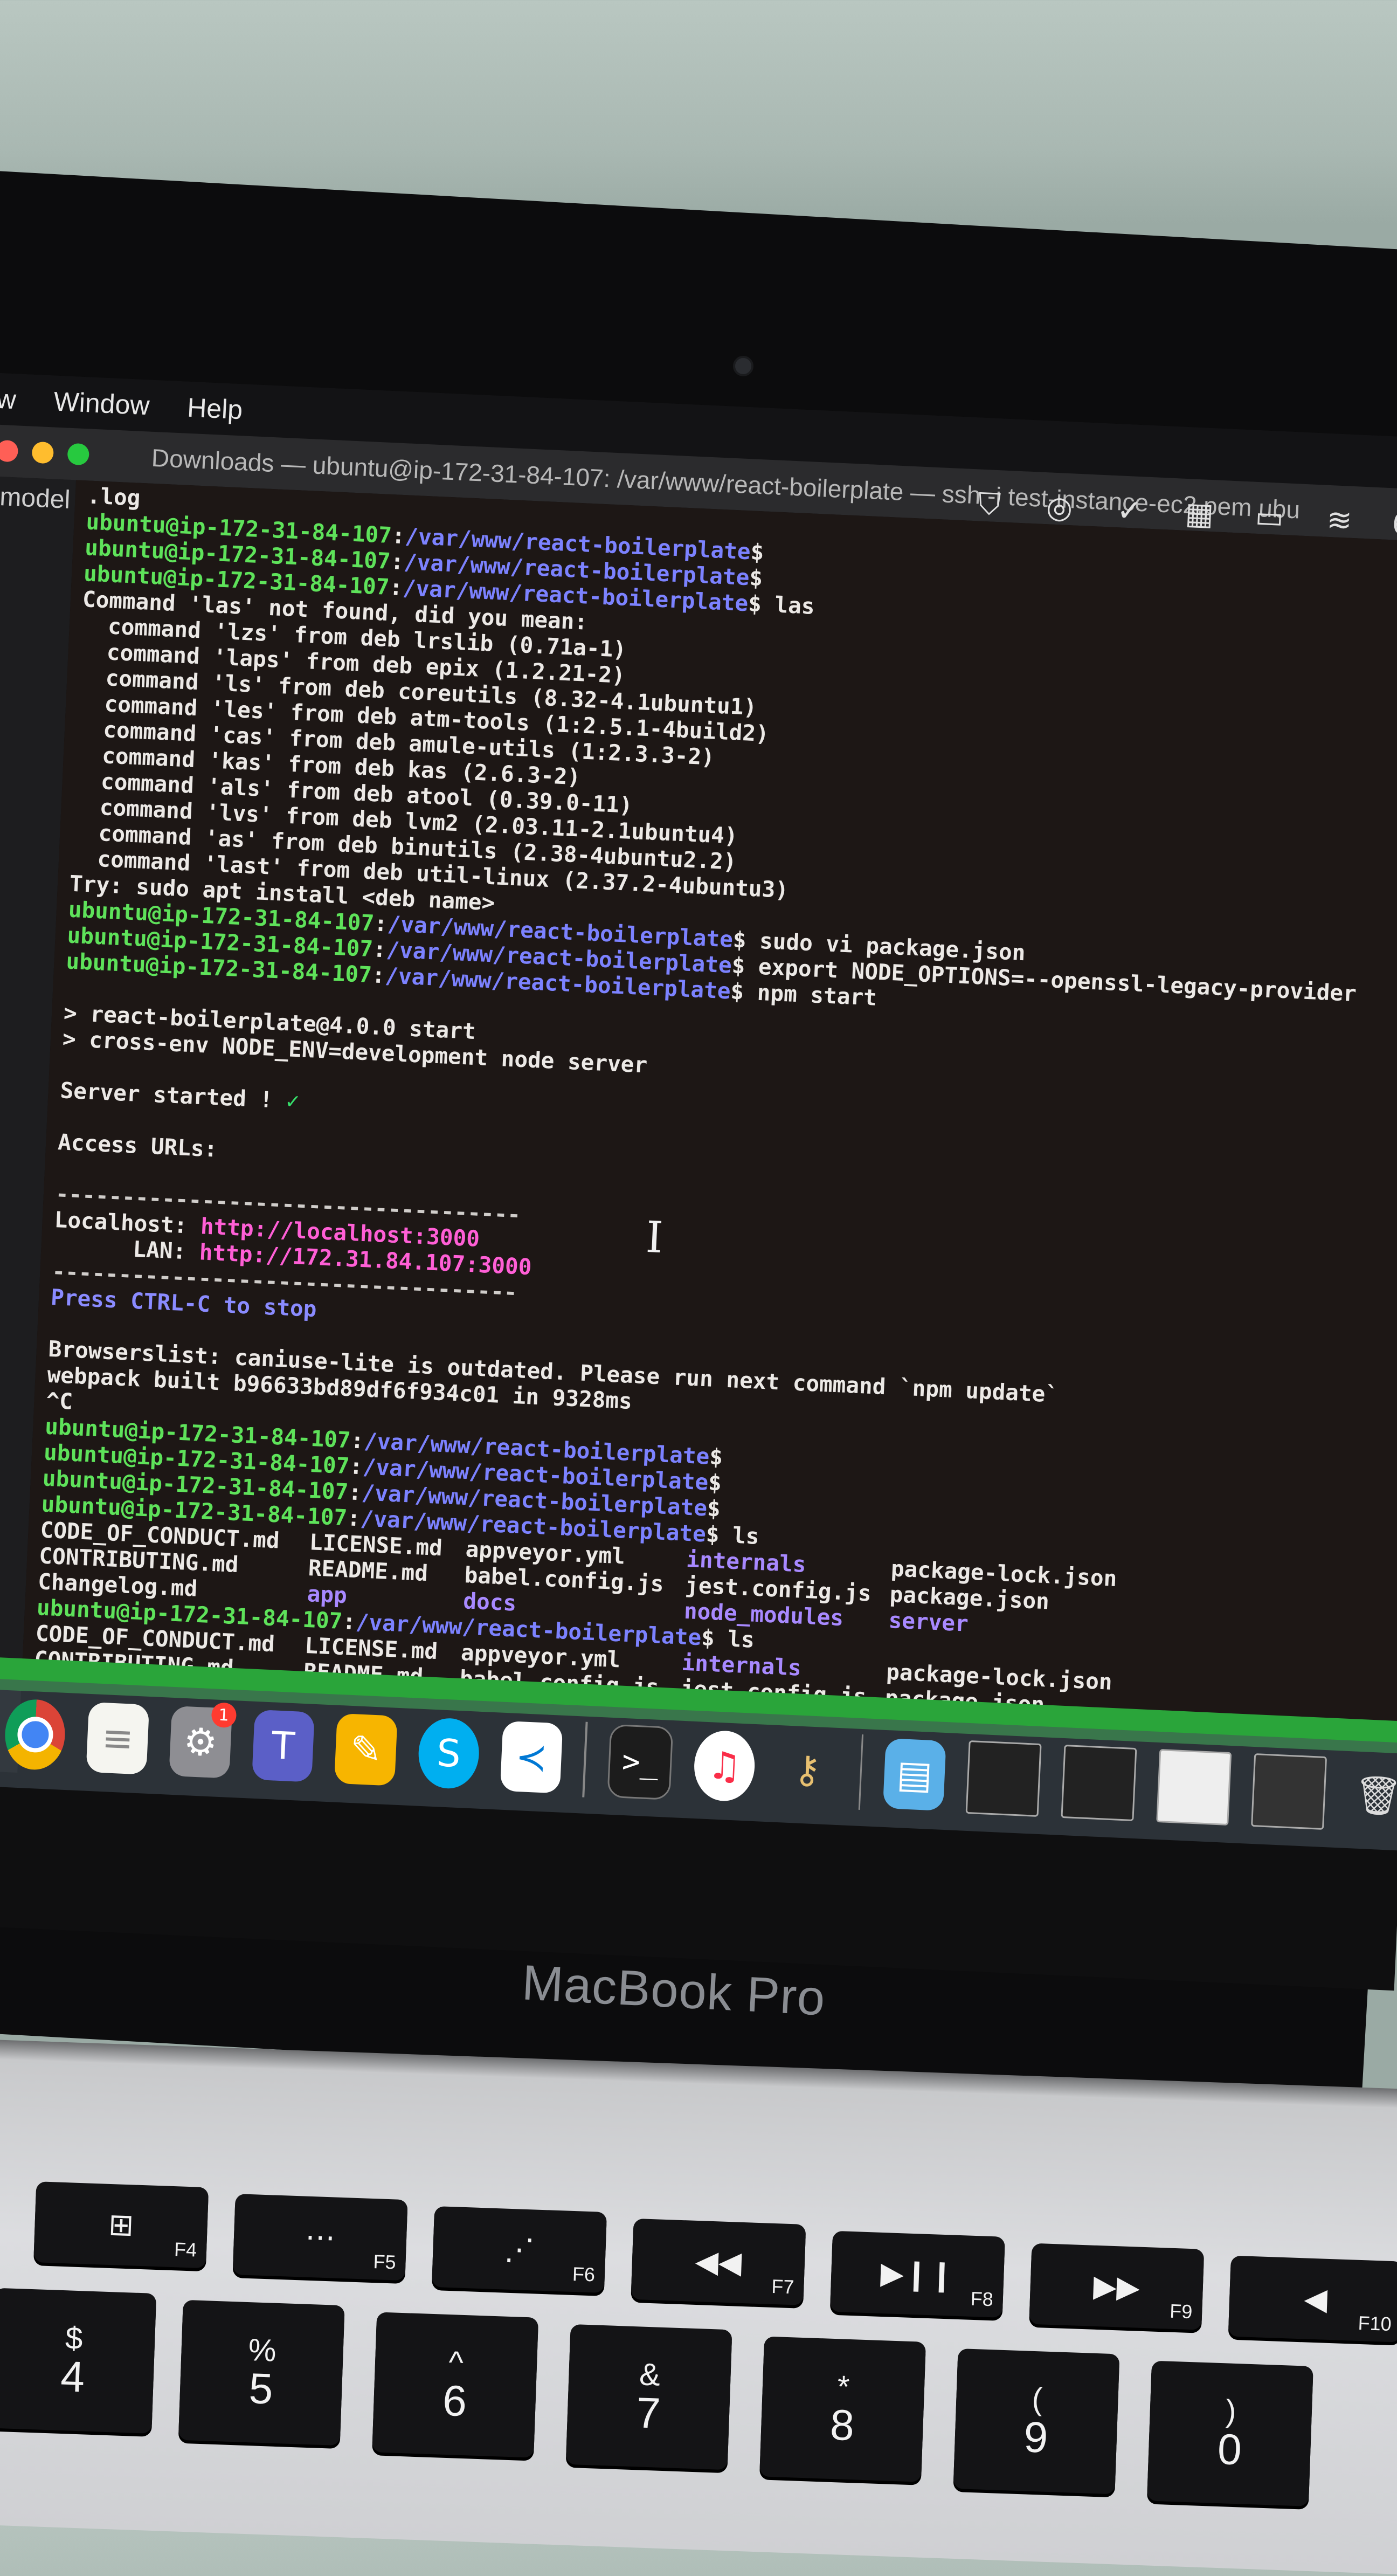  I want to click on key-7: & 7, so click(648, 2397).